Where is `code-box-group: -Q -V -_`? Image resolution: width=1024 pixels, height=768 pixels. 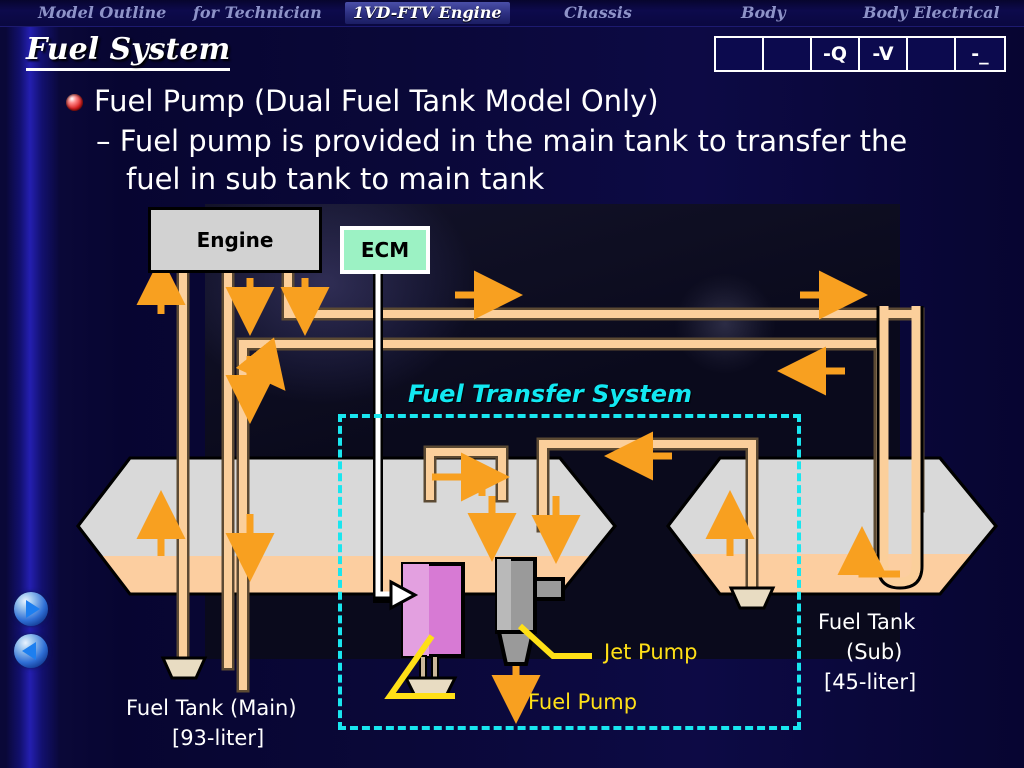
code-box-group: -Q -V -_ is located at coordinates (860, 54).